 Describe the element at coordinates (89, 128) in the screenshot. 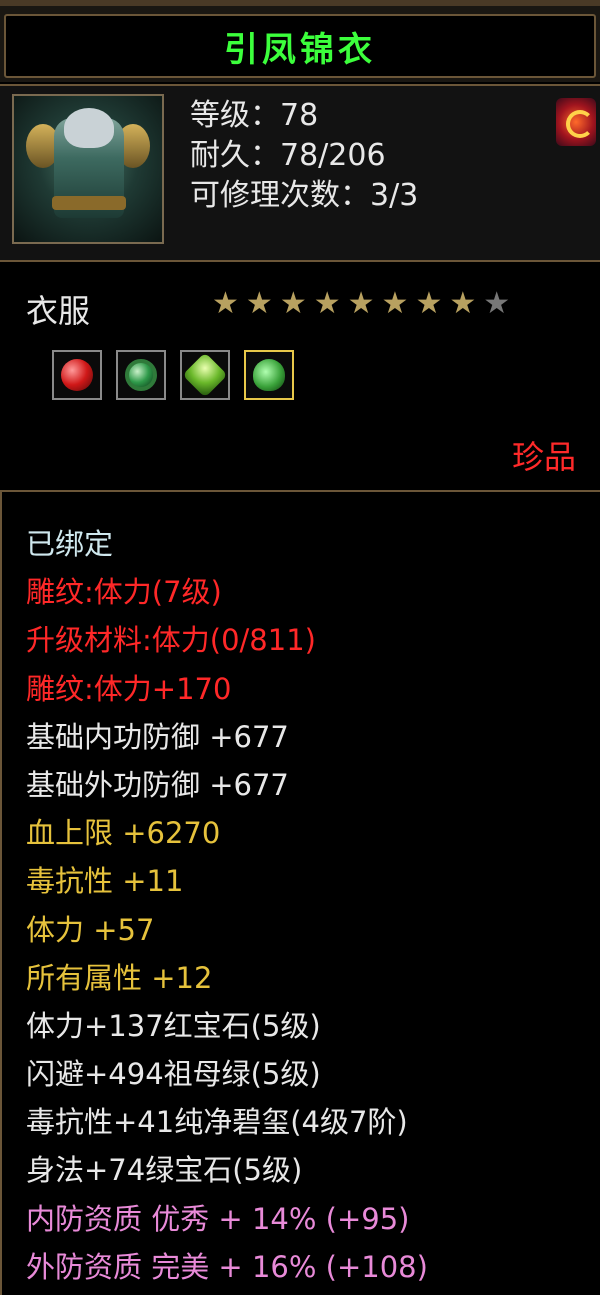

I see `armor-collar-shape` at that location.